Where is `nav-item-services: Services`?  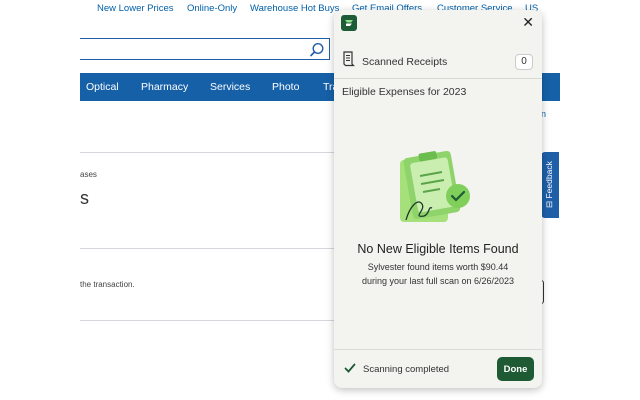
nav-item-services: Services is located at coordinates (230, 87).